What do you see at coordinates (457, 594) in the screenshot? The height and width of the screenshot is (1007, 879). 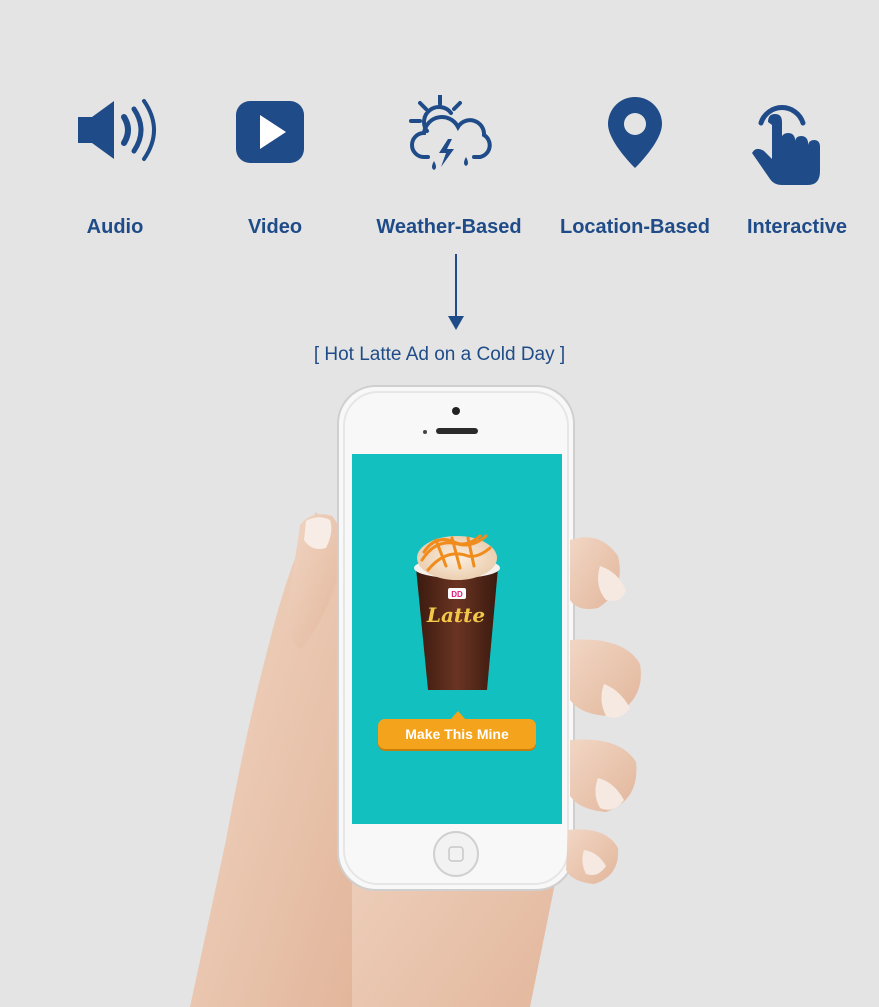 I see `cup-brand: DD` at bounding box center [457, 594].